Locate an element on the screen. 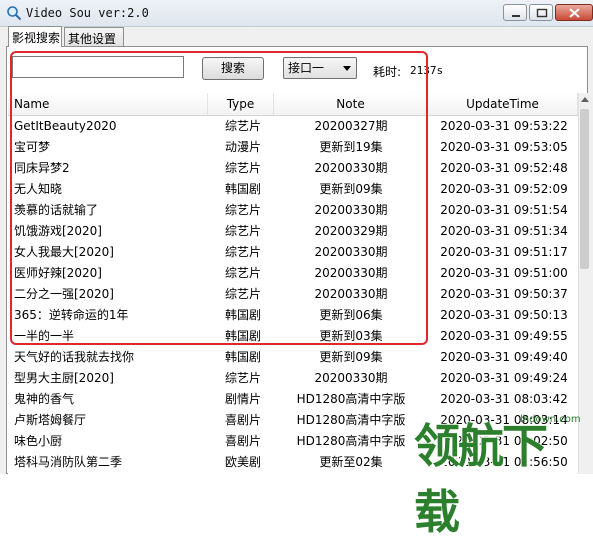 The width and height of the screenshot is (593, 542). cell-updatetime: 2020-03-31 09:50:13 is located at coordinates (504, 315).